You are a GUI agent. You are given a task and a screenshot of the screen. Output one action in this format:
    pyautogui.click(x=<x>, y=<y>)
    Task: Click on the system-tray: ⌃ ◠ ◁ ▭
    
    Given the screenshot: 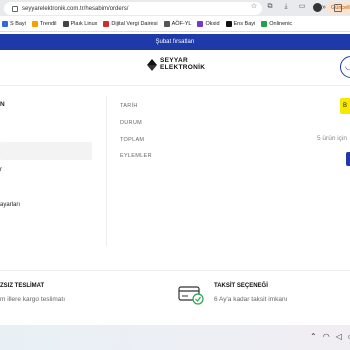 What is the action you would take?
    pyautogui.click(x=330, y=336)
    